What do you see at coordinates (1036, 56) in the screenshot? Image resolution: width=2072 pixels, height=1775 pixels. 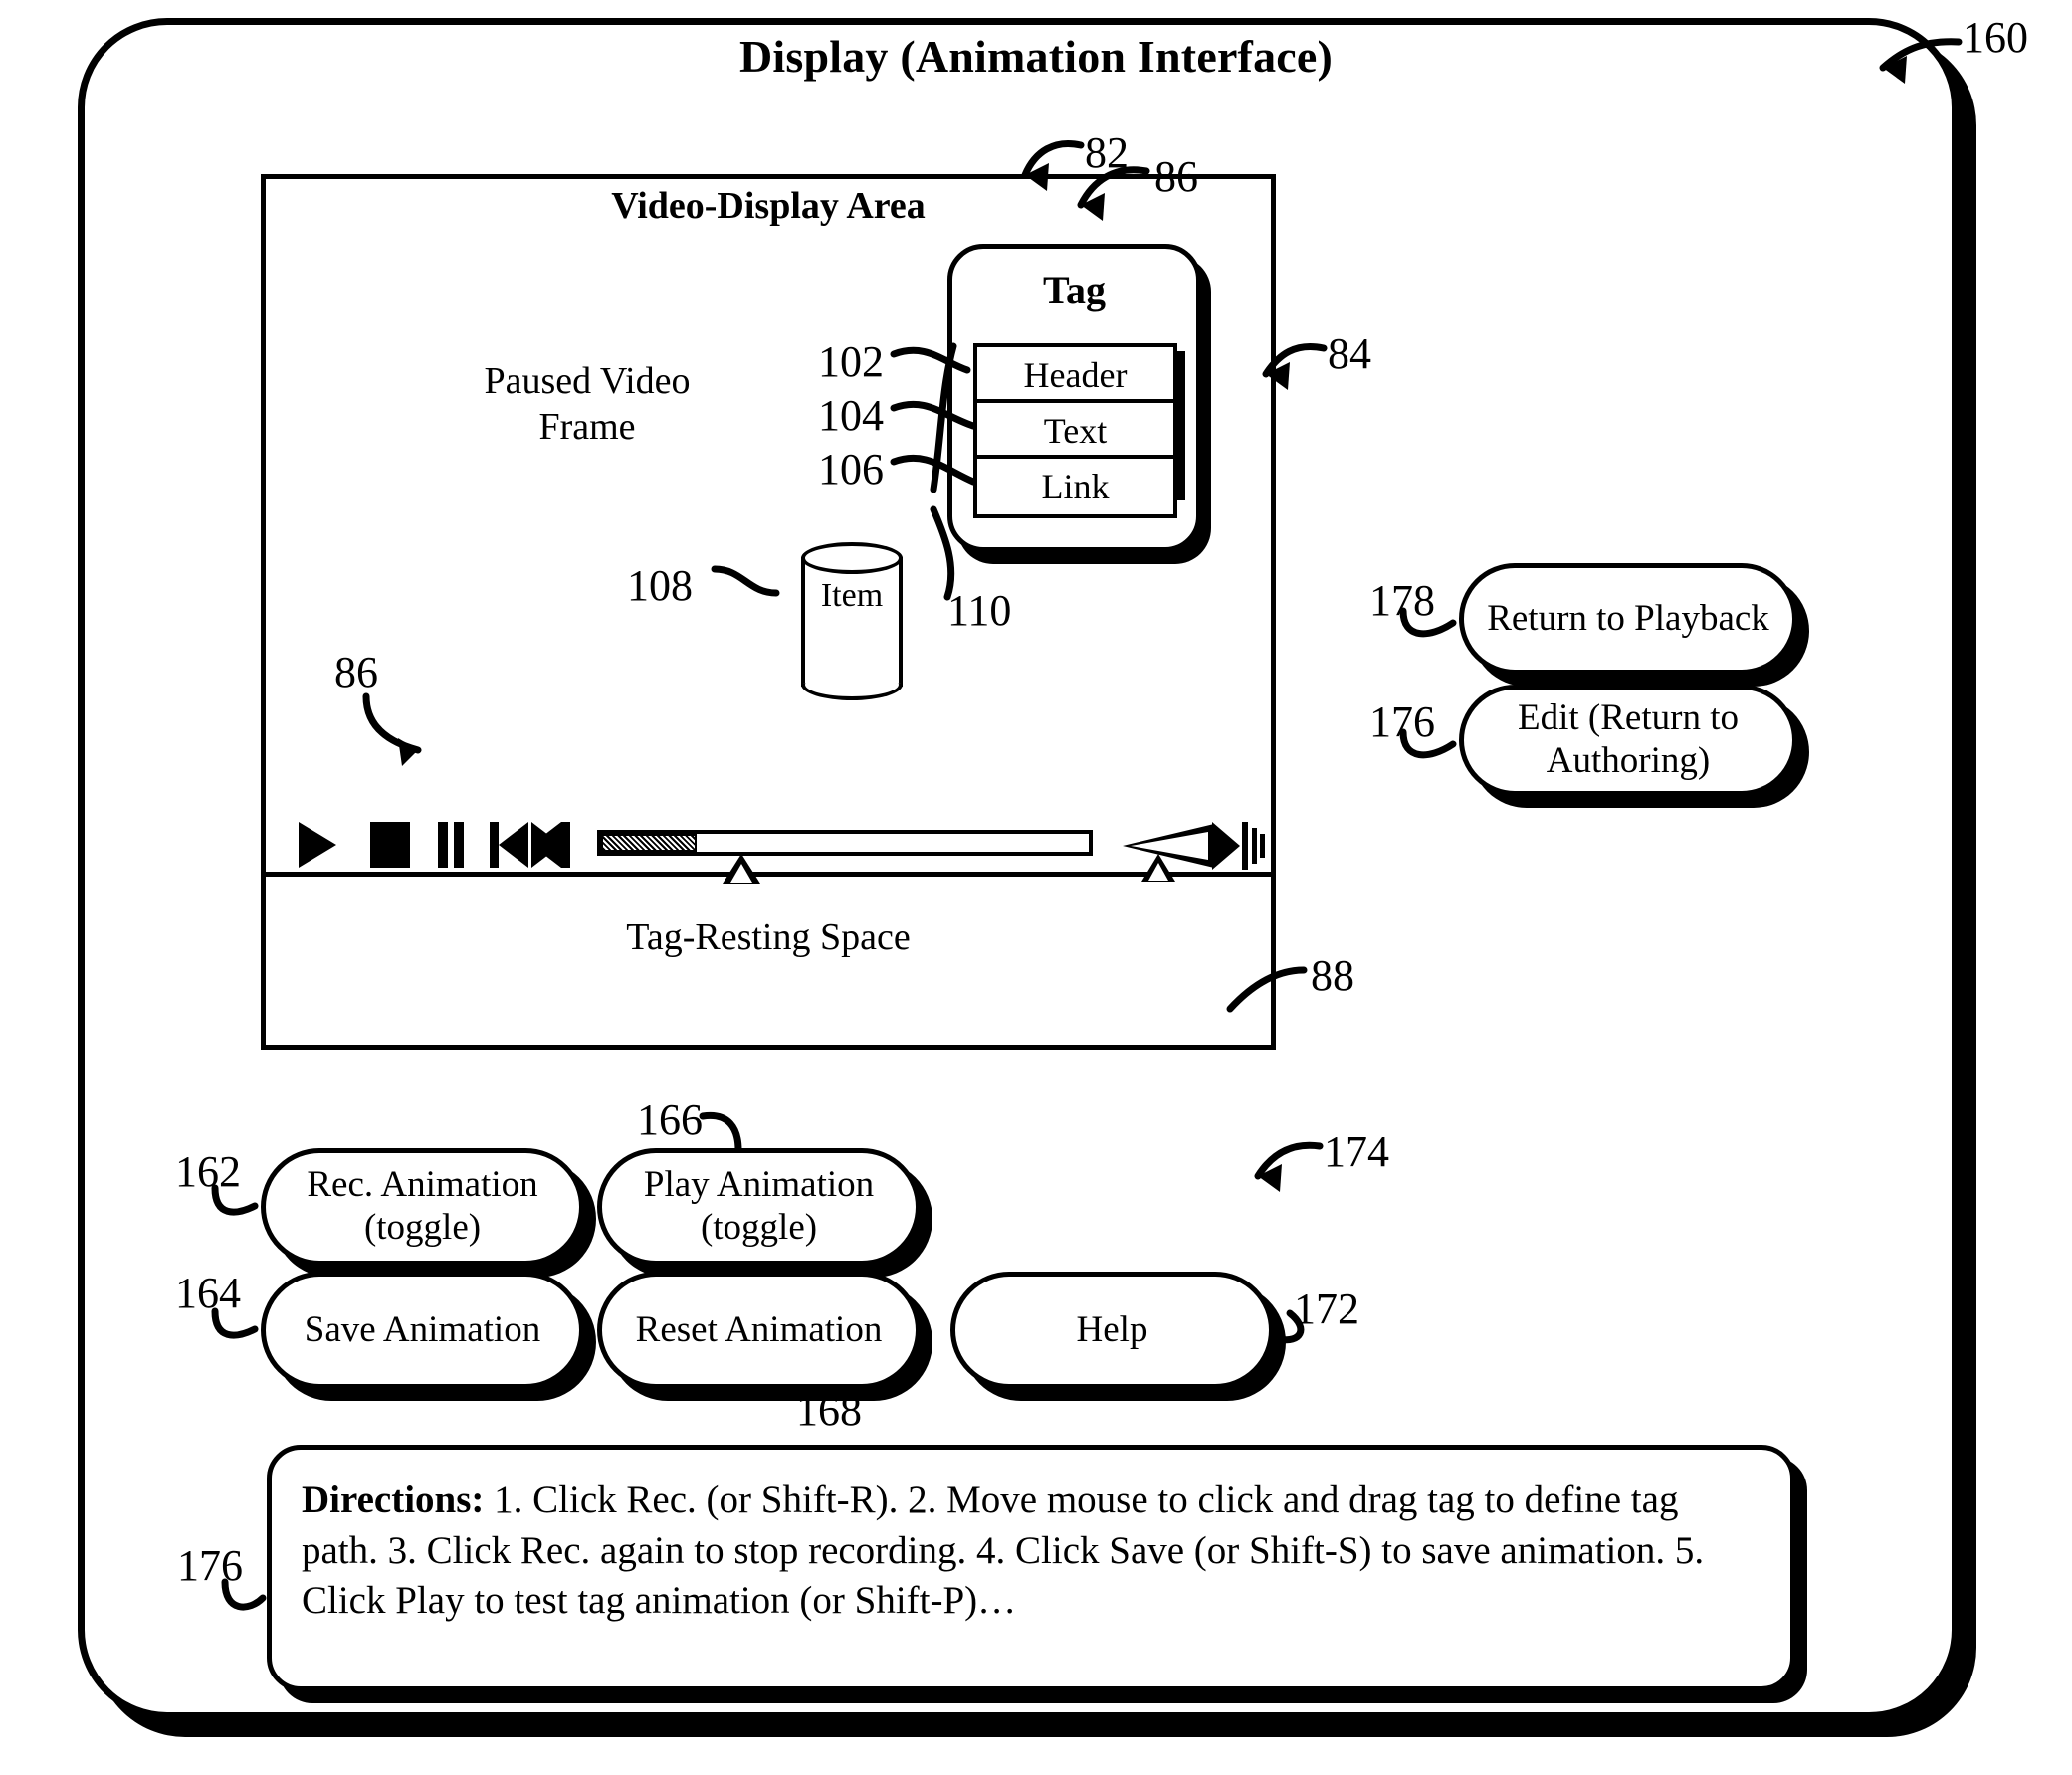 I see `page-title: Display (Animation Interface)` at bounding box center [1036, 56].